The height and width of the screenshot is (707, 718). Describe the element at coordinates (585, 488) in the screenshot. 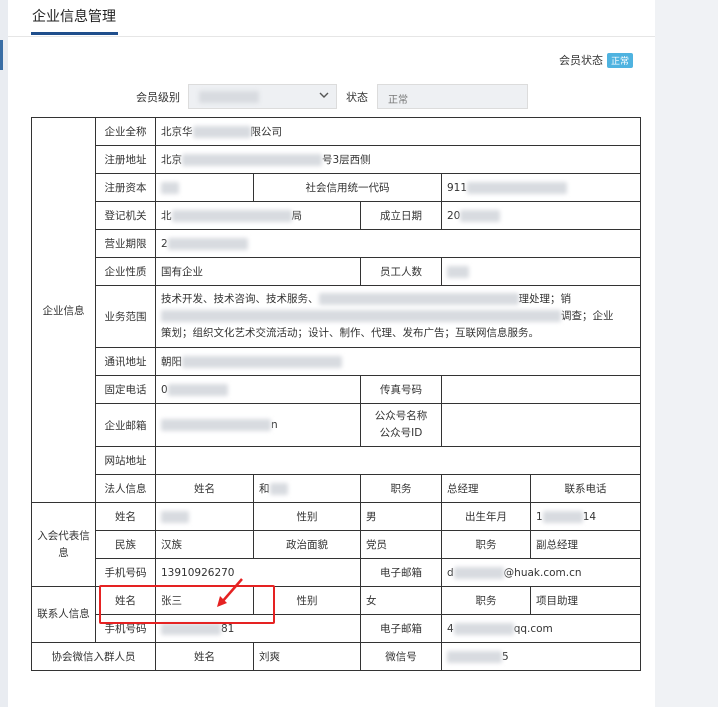

I see `cell-label: 联系电话` at that location.